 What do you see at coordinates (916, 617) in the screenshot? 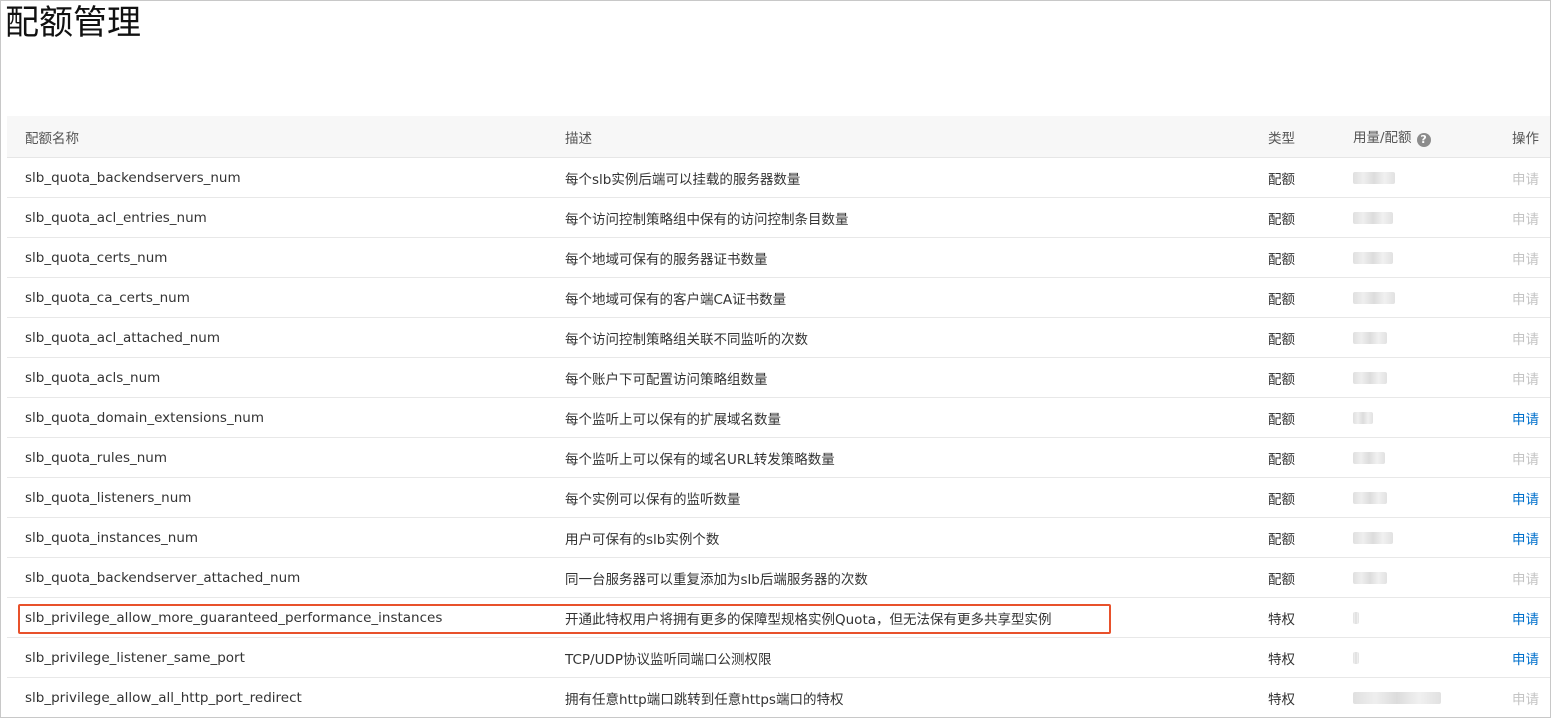
I see `description-cell: 开通此特权用户将拥有更多的保障型规格实例Quota，但无法保有更多共享型实例` at bounding box center [916, 617].